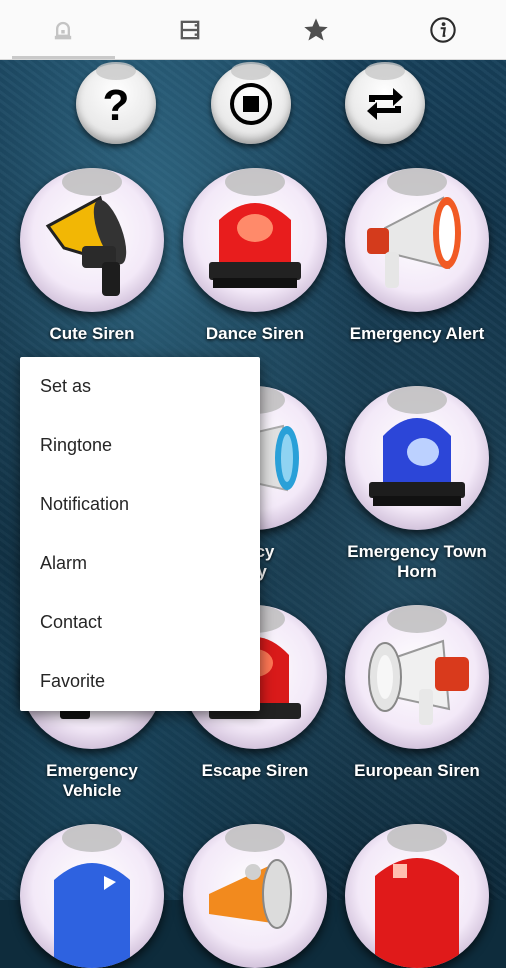 This screenshot has width=506, height=968. What do you see at coordinates (255, 771) in the screenshot?
I see `sound-label: Escape Siren` at bounding box center [255, 771].